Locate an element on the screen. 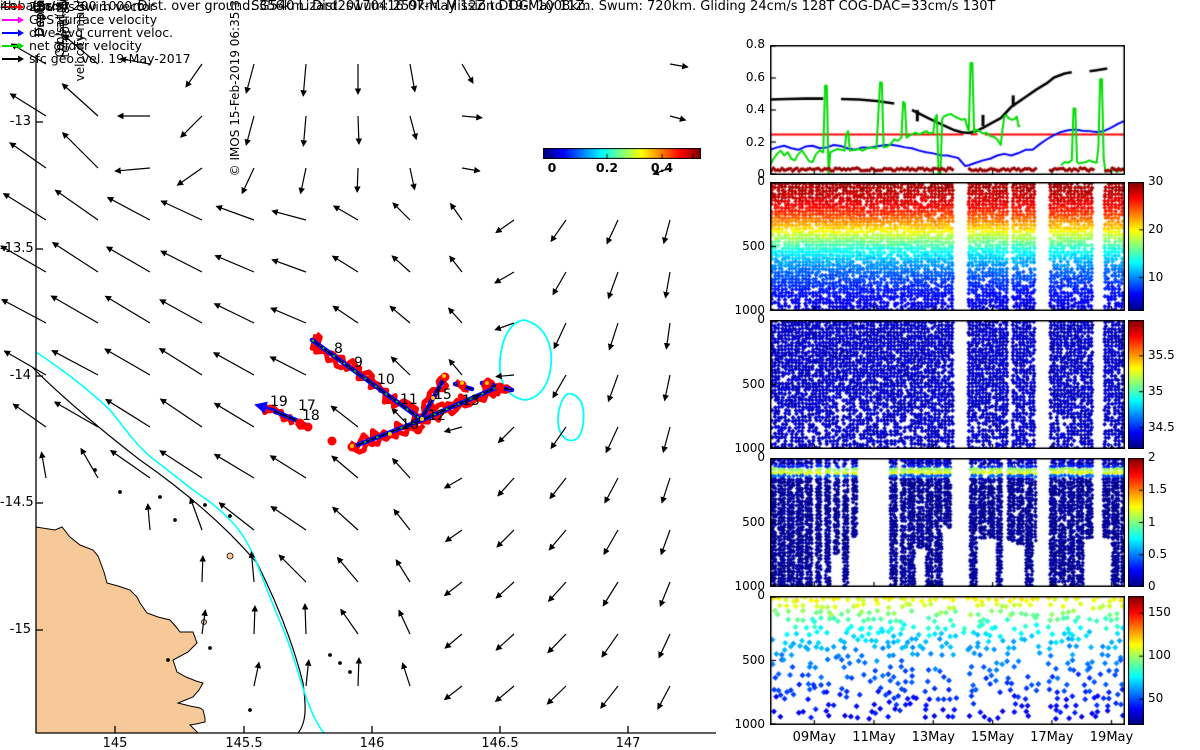 Image resolution: width=1200 pixels, height=750 pixels. dive-number-label: 13 is located at coordinates (471, 401).